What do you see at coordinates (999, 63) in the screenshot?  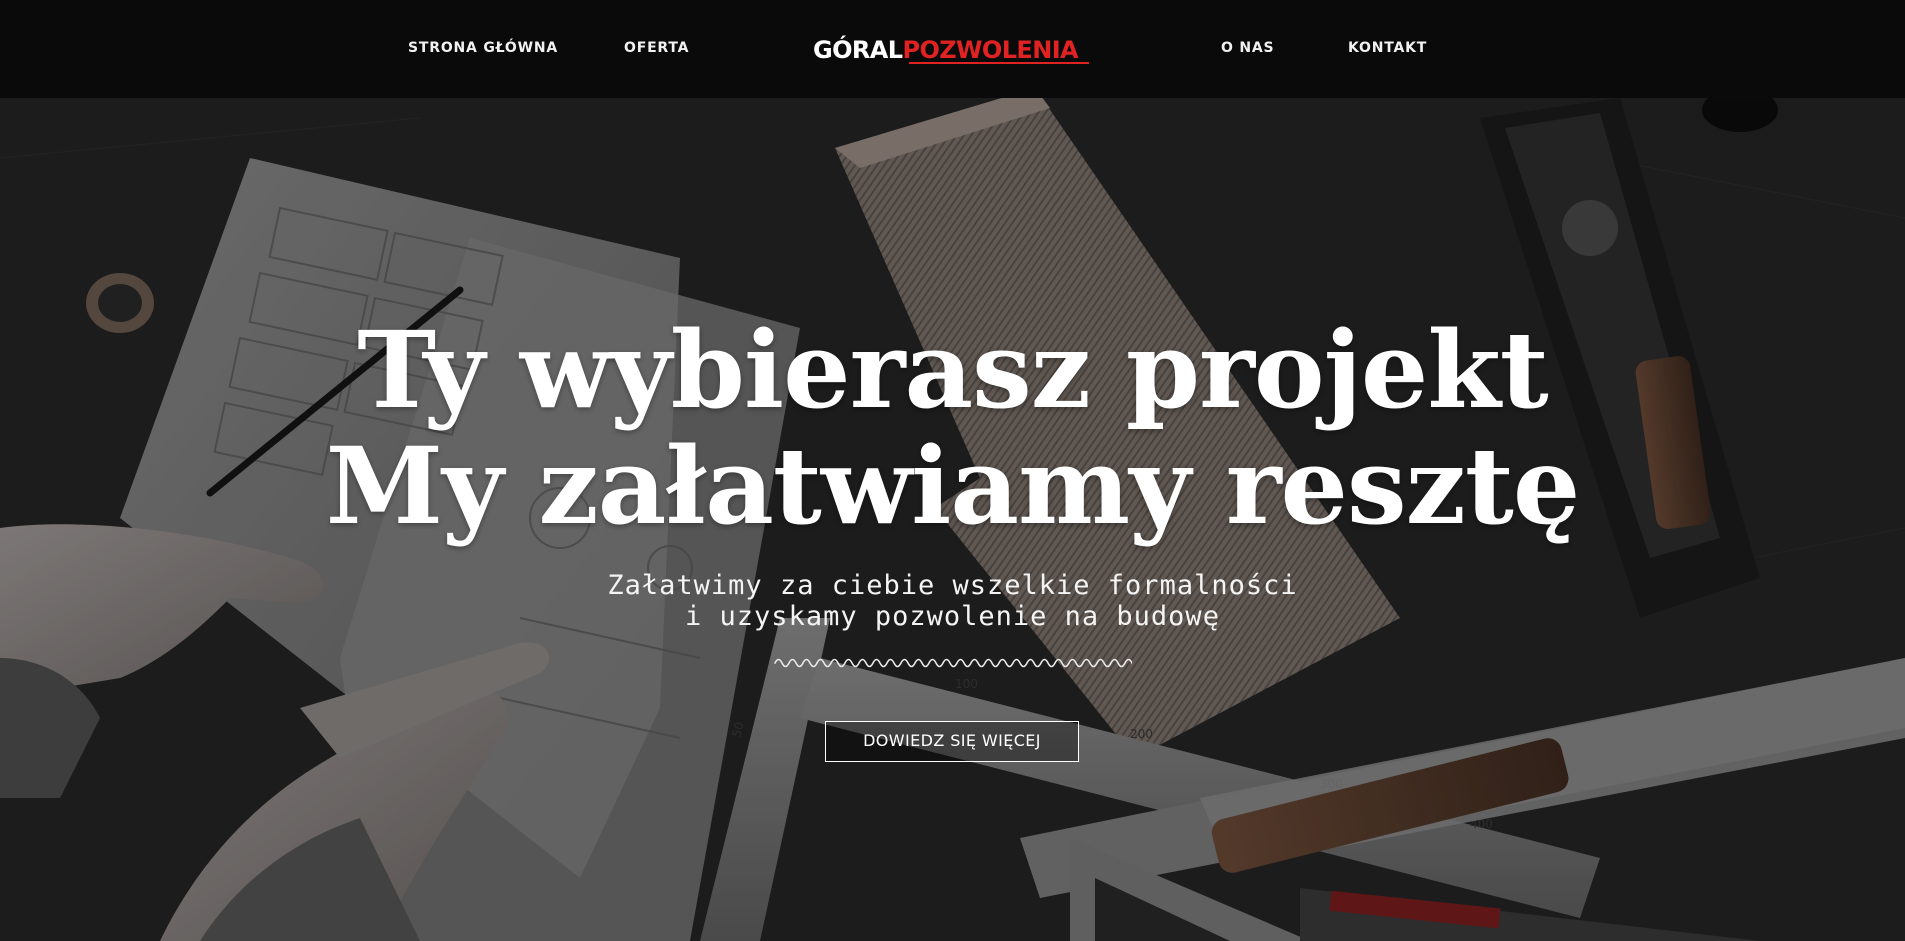 I see `logo-underline` at bounding box center [999, 63].